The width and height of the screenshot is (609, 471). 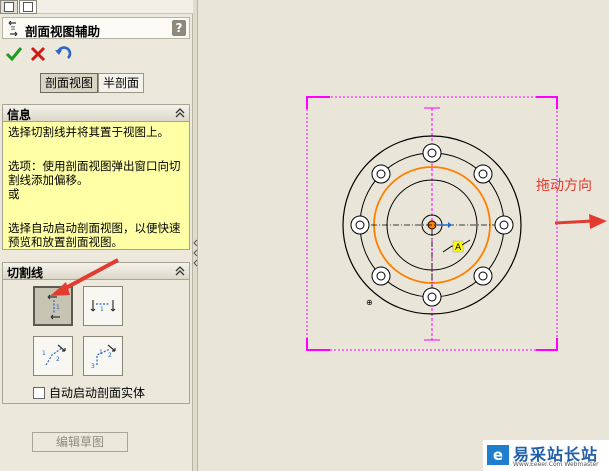 What do you see at coordinates (63, 54) in the screenshot?
I see `undo-icon` at bounding box center [63, 54].